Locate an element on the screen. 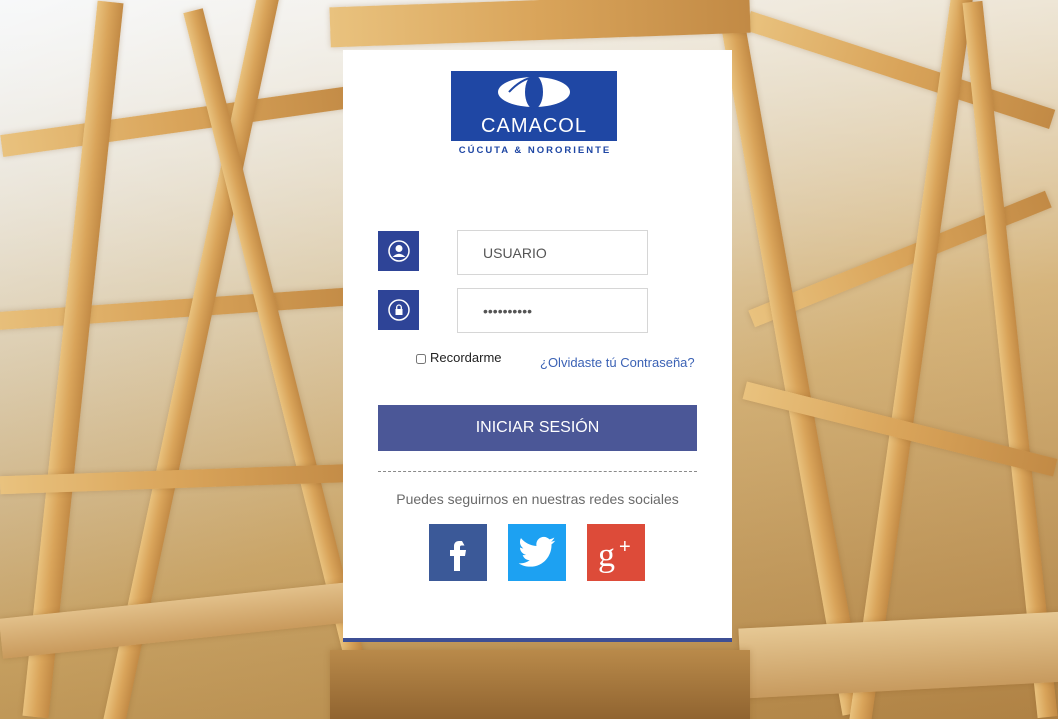  divider is located at coordinates (537, 471).